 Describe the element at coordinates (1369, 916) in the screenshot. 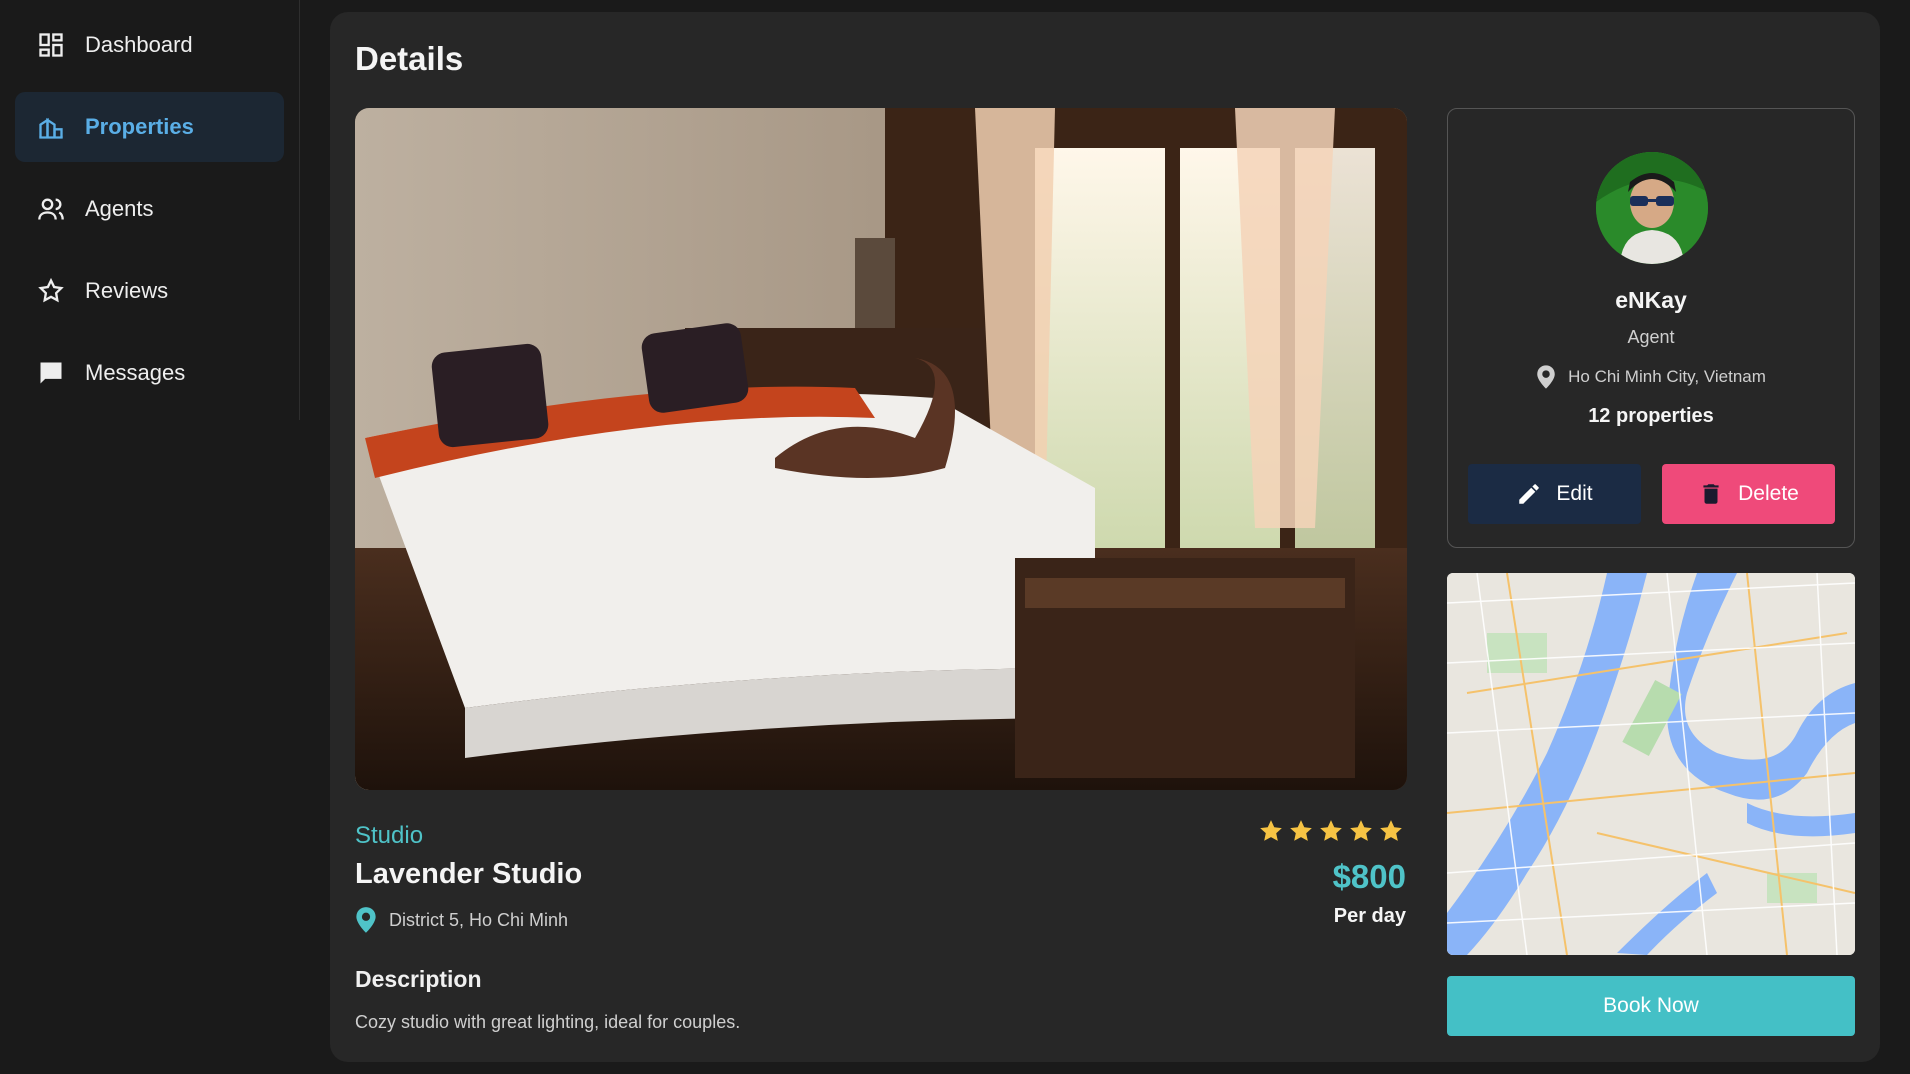

I see `price-unit: Per day` at that location.